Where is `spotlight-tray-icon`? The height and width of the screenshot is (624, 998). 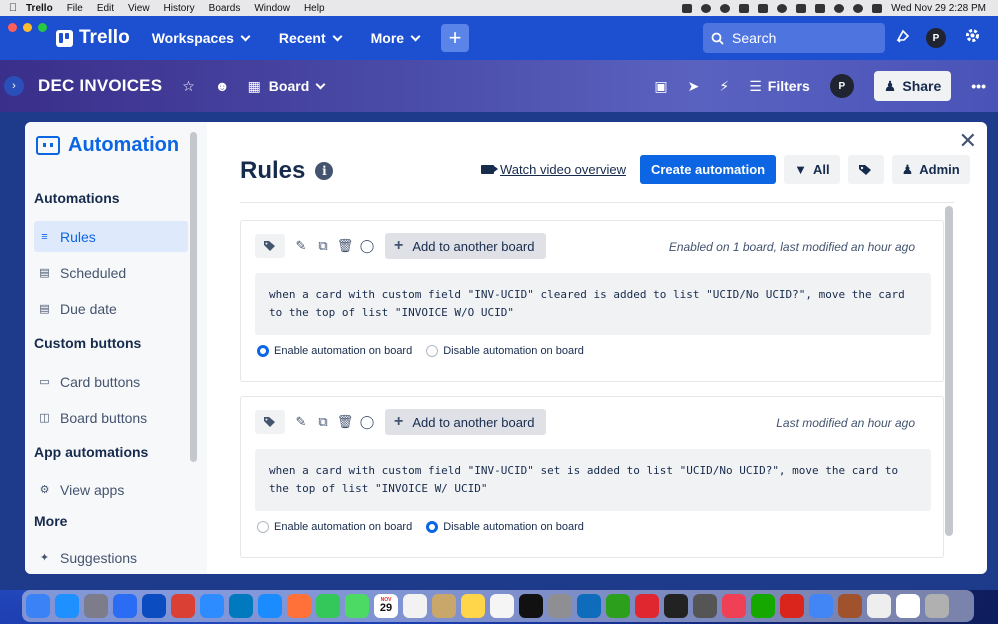 spotlight-tray-icon is located at coordinates (858, 8).